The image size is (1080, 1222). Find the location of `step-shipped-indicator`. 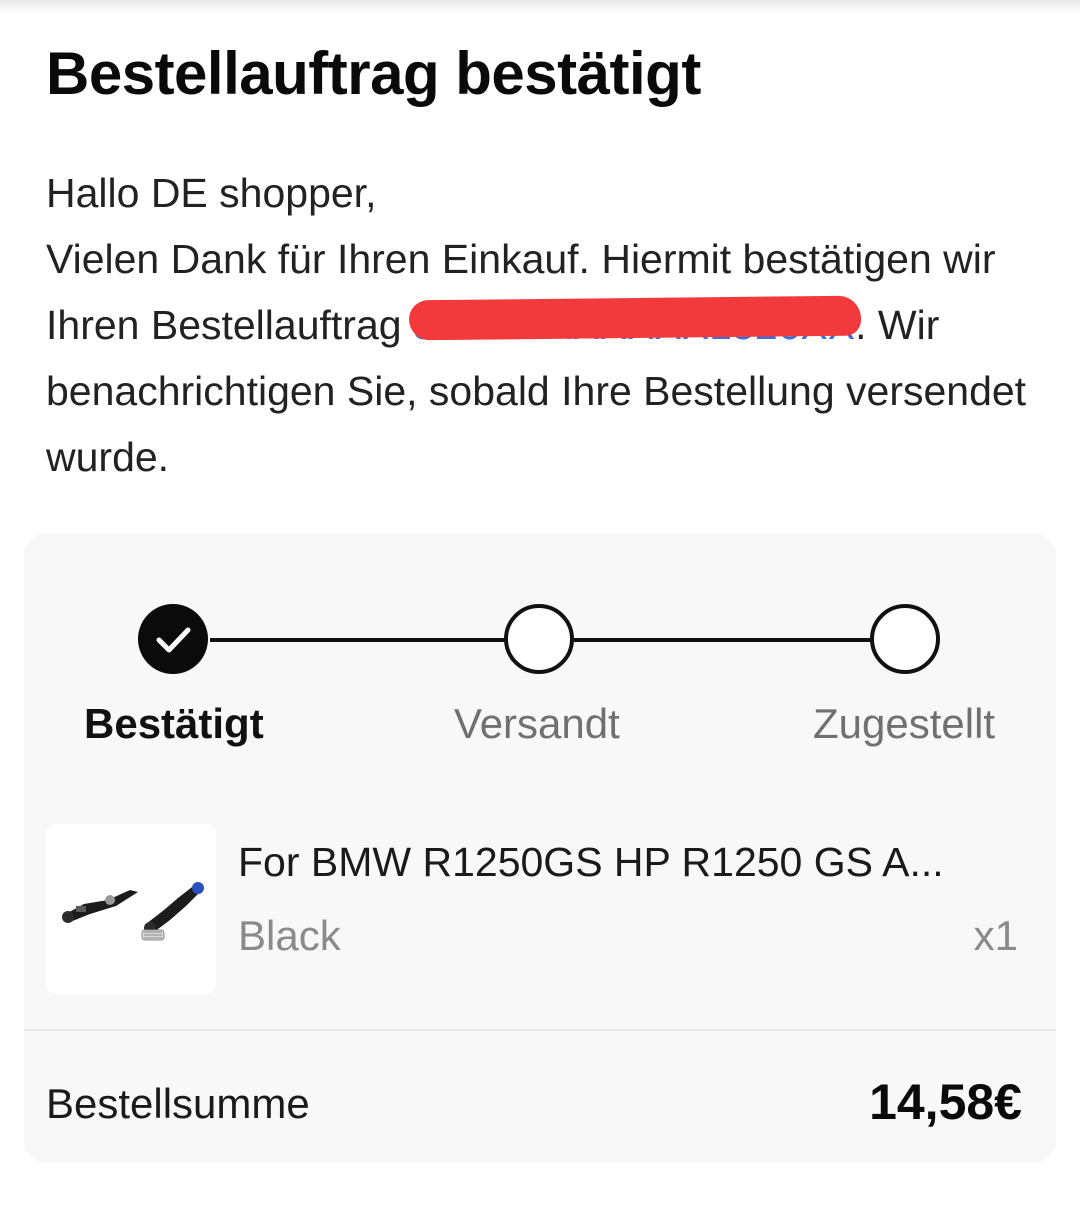

step-shipped-indicator is located at coordinates (539, 639).